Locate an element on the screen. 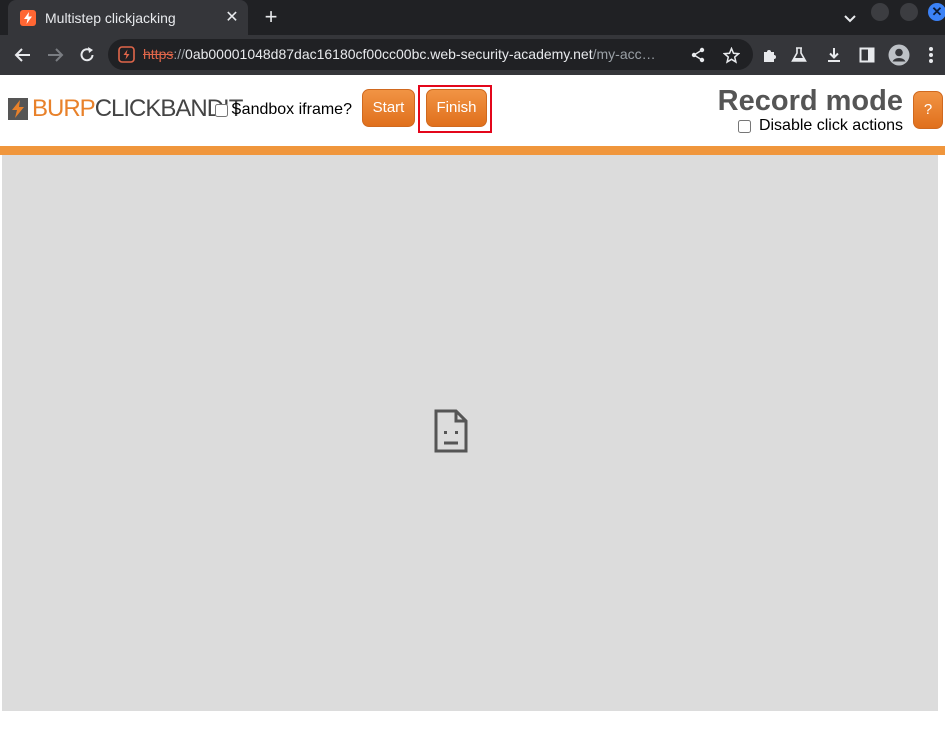  url-scheme: https is located at coordinates (158, 54).